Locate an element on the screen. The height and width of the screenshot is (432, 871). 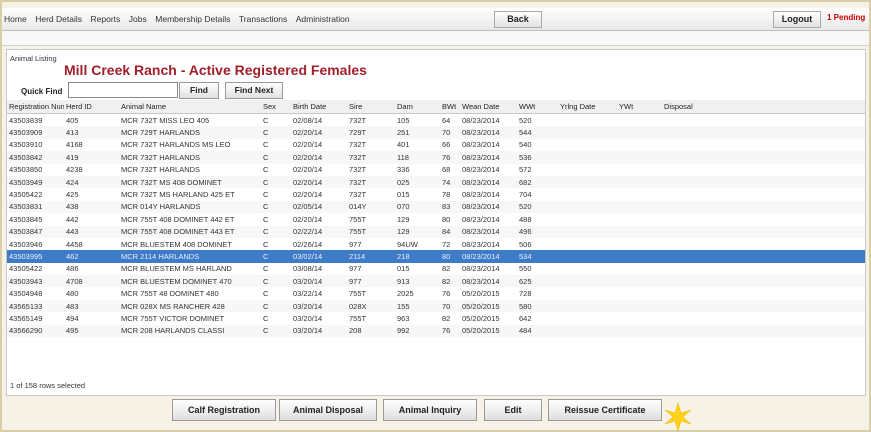
table-cell: 78 is located at coordinates (446, 195).